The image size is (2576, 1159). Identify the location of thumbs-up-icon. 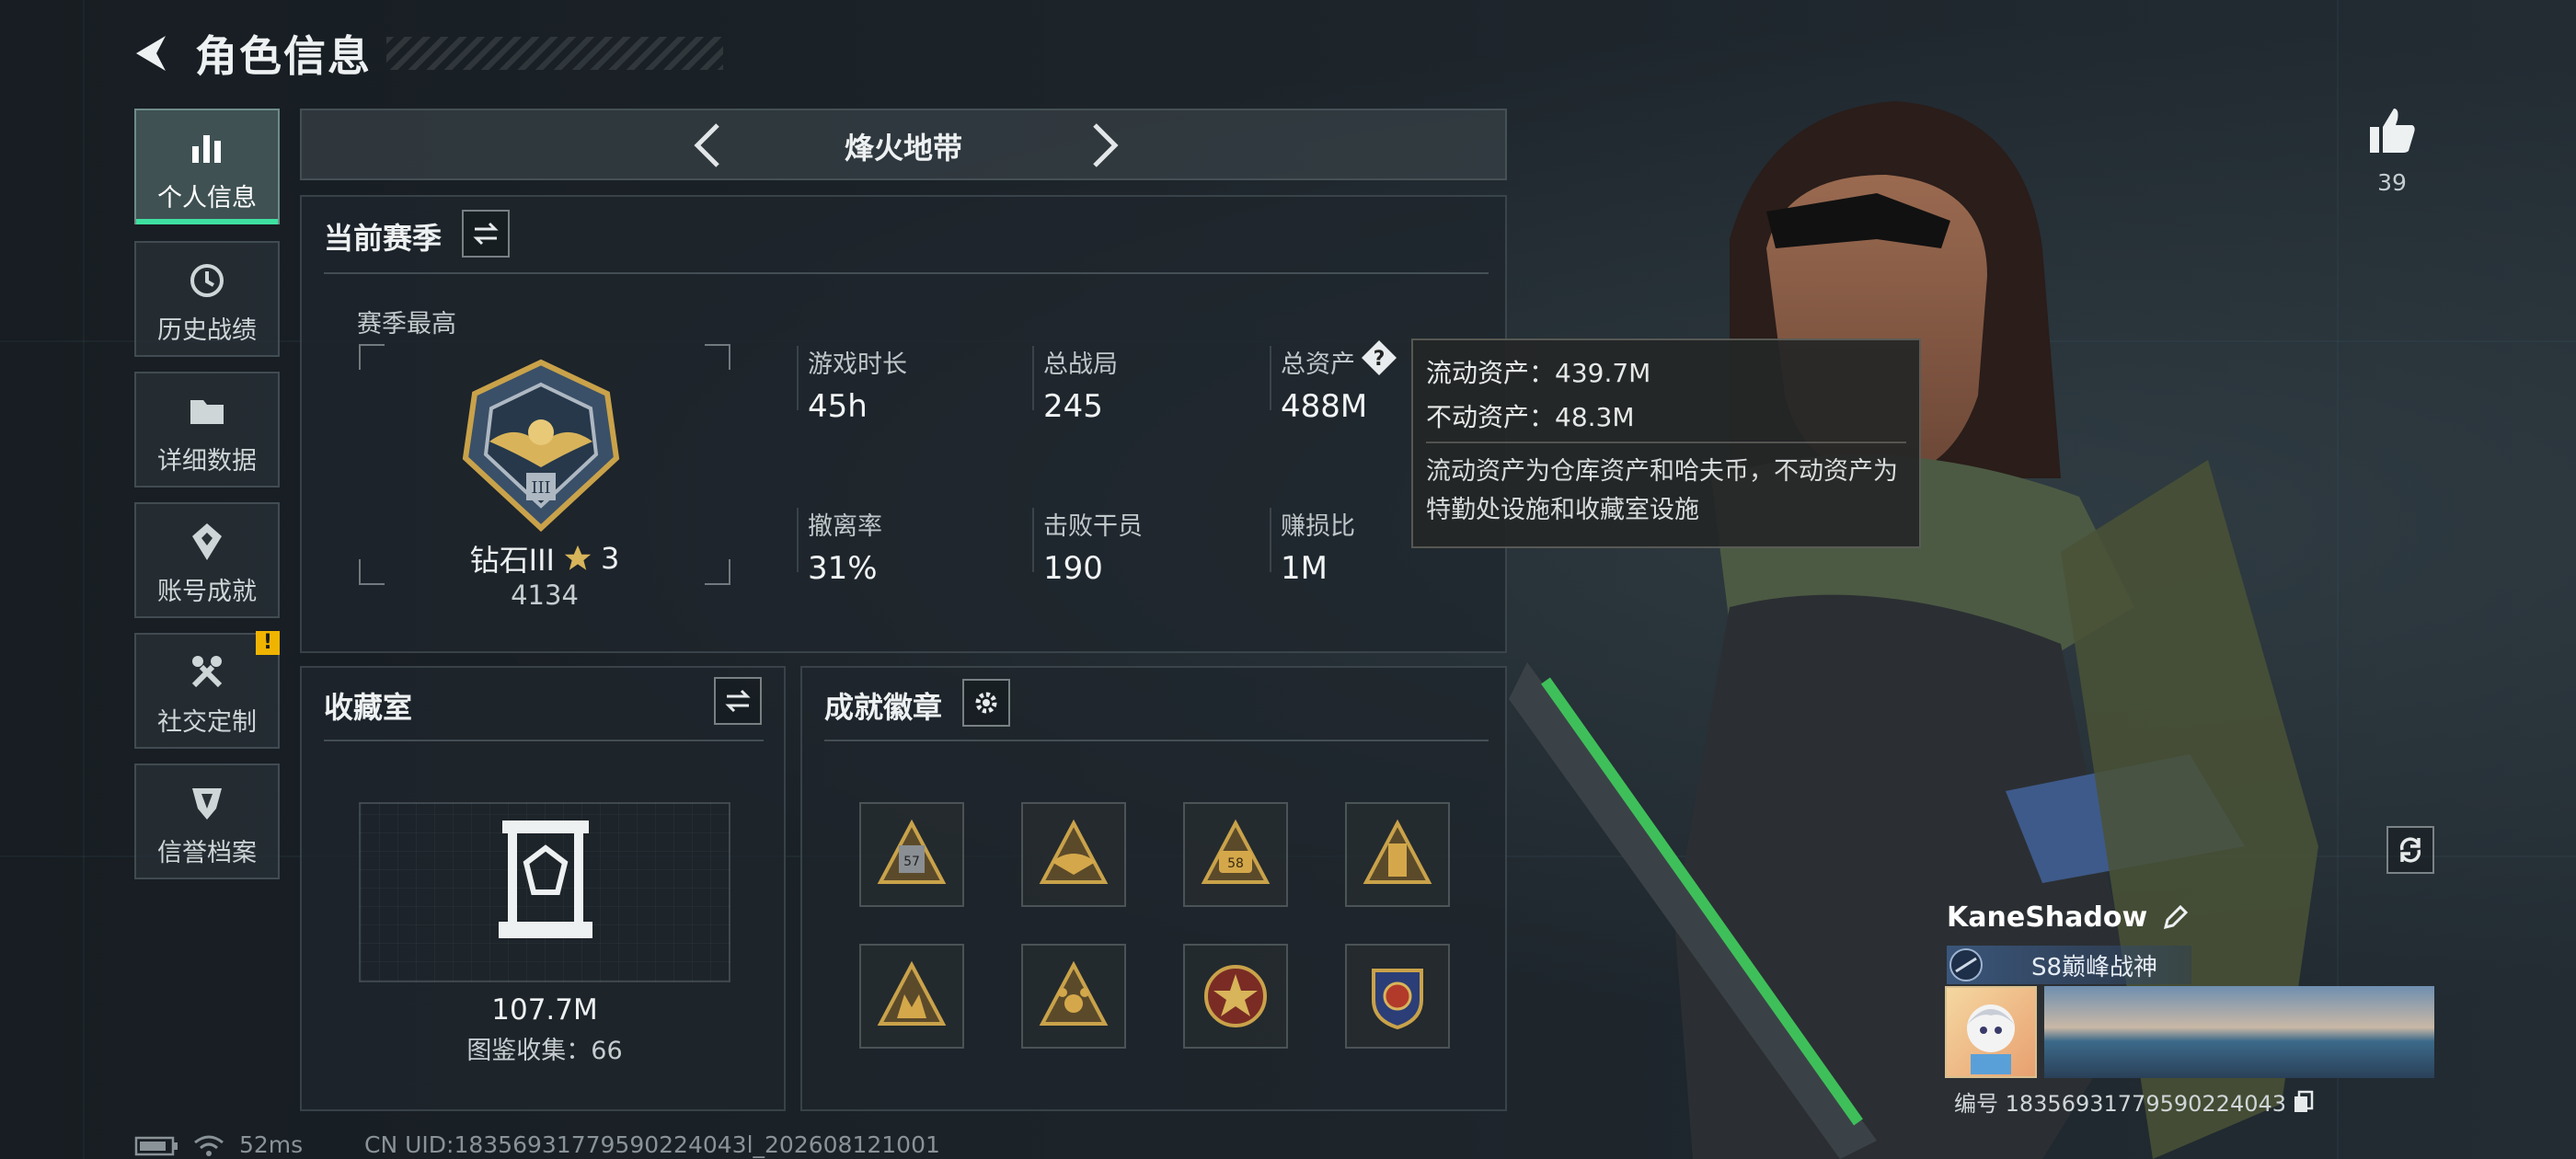
(2392, 130).